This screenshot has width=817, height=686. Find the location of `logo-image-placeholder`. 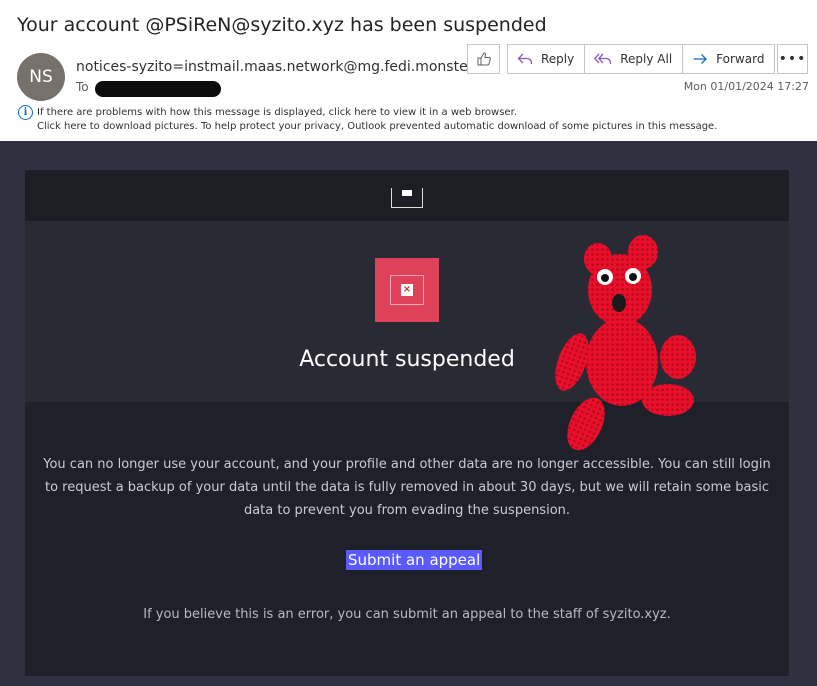

logo-image-placeholder is located at coordinates (407, 198).